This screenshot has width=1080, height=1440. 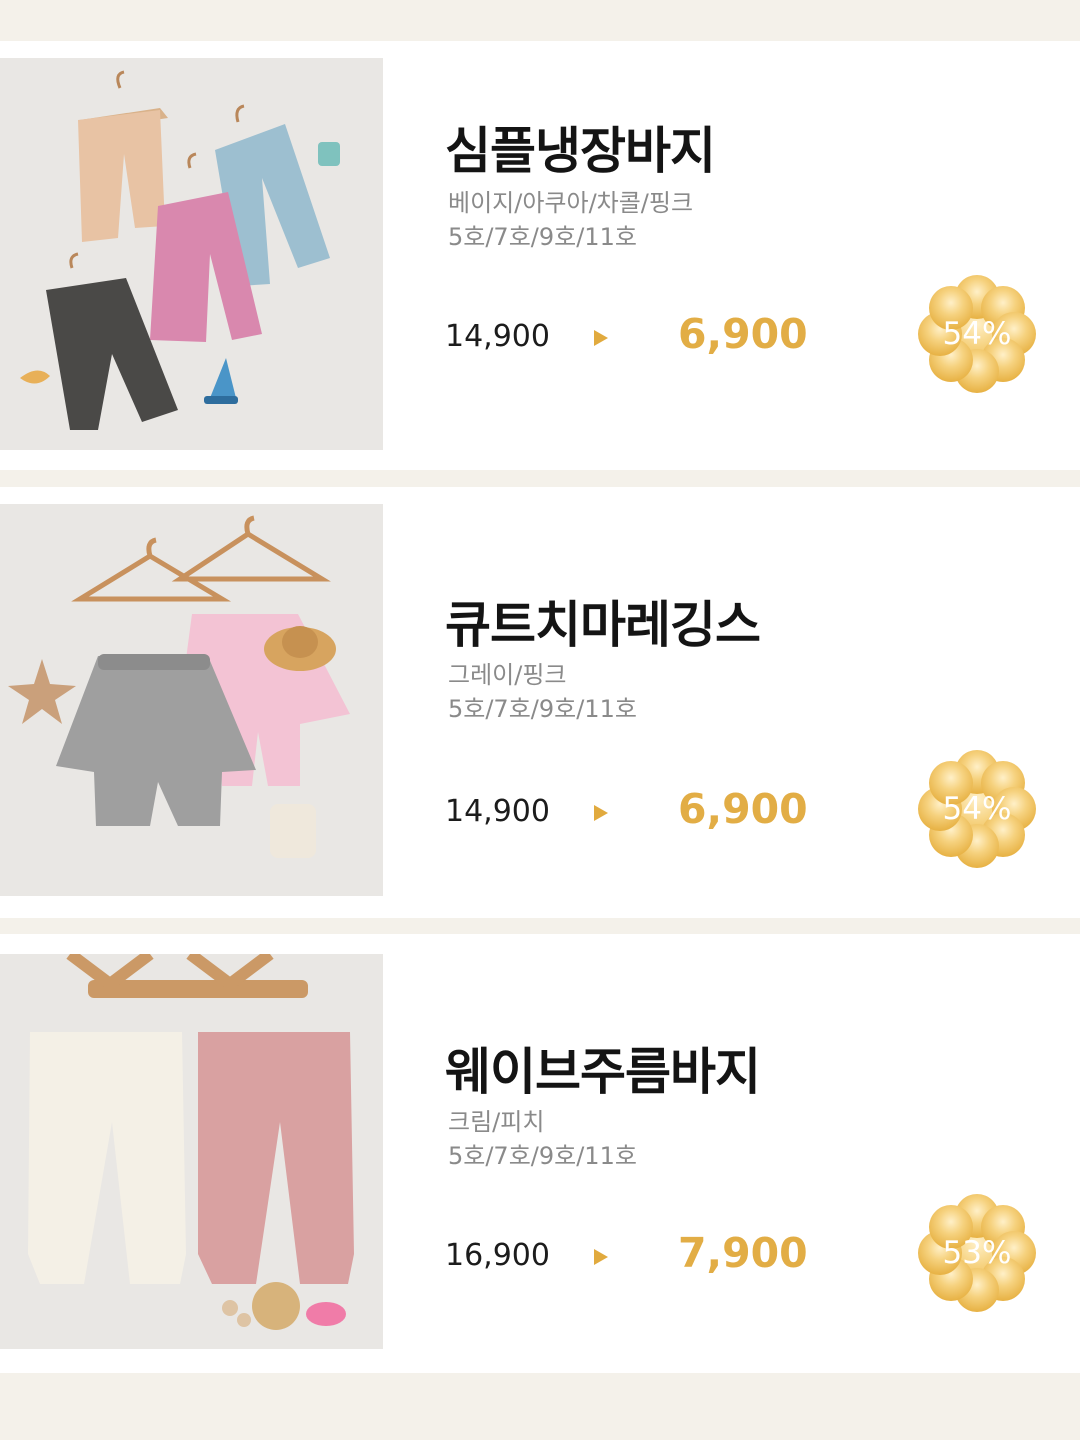 What do you see at coordinates (507, 675) in the screenshot?
I see `product-color-options: 그레이/핑크` at bounding box center [507, 675].